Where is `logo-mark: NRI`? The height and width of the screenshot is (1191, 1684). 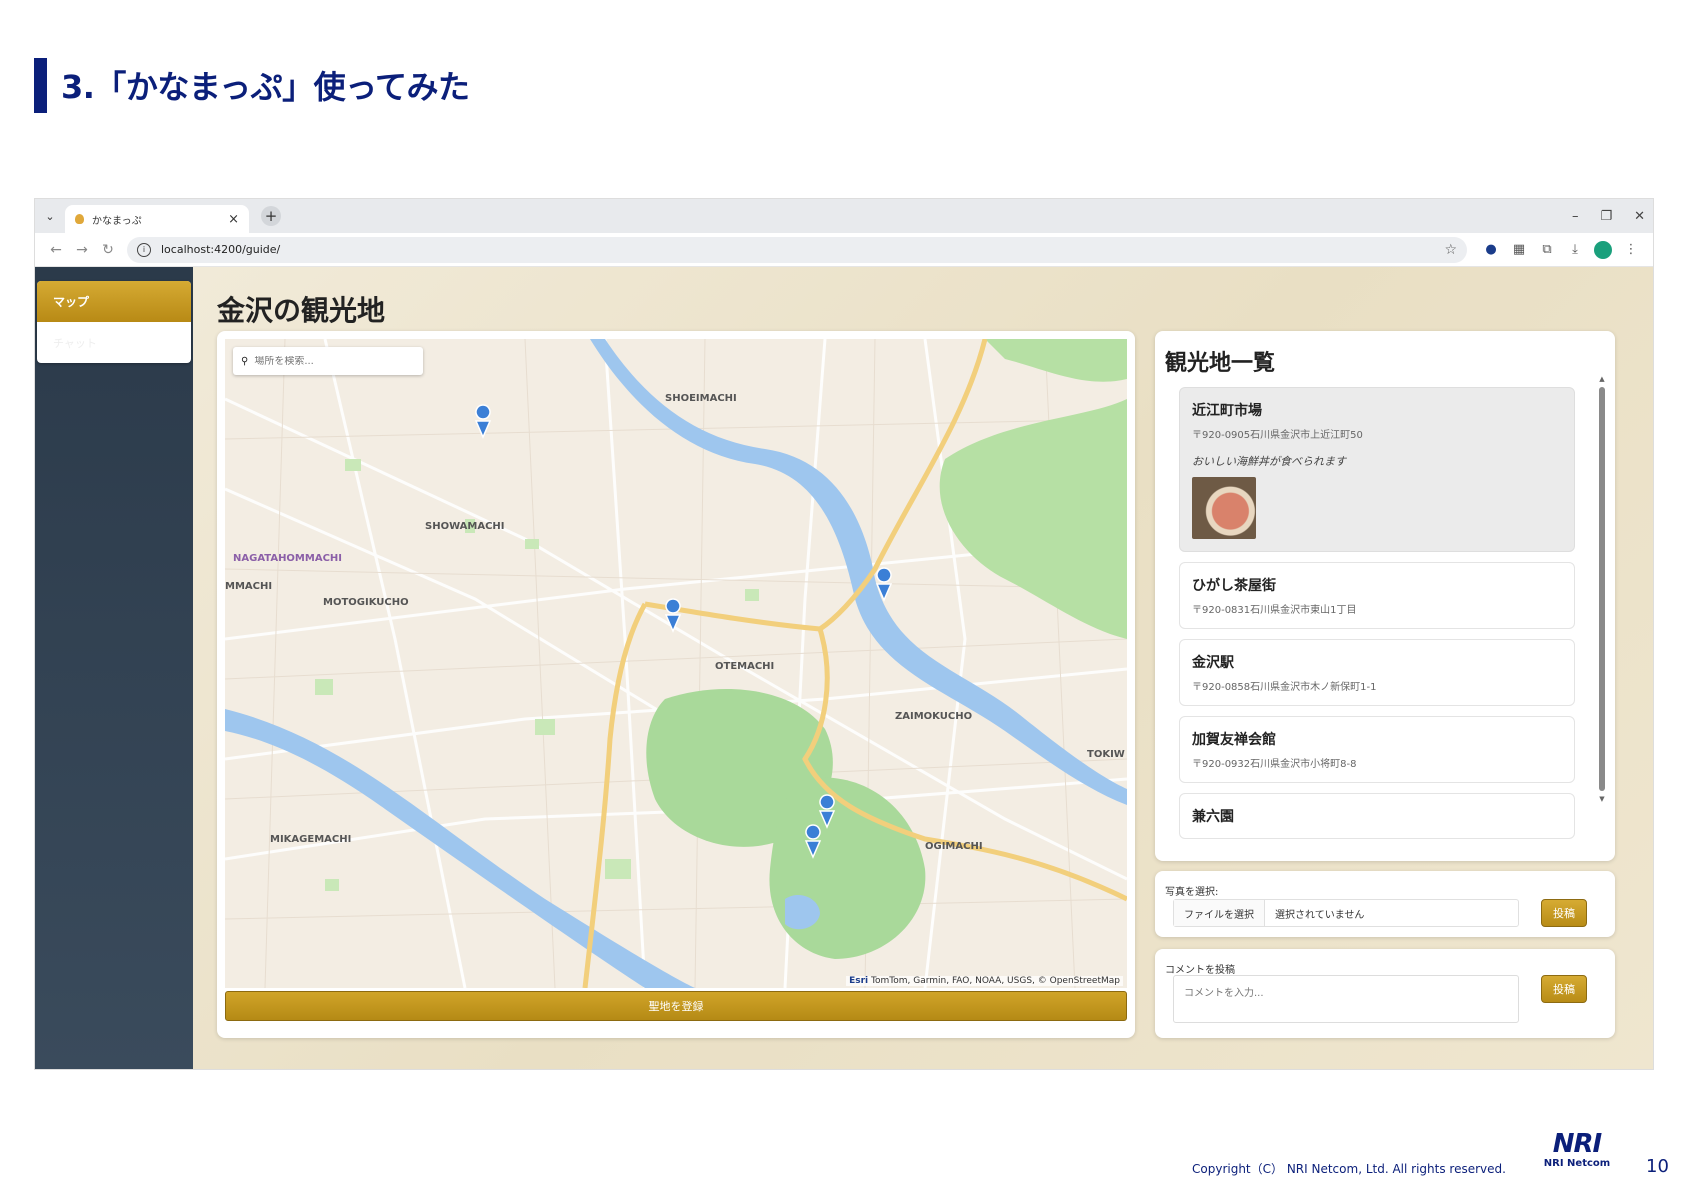 logo-mark: NRI is located at coordinates (1577, 1144).